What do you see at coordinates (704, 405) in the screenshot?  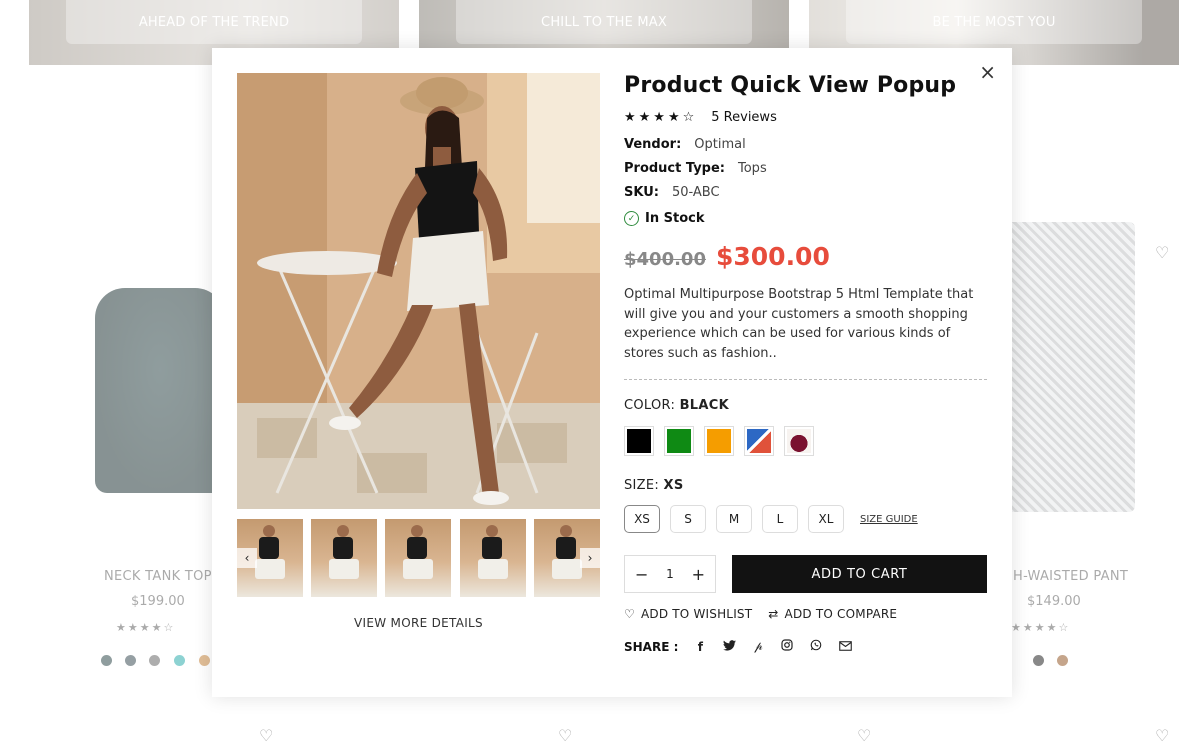 I see `selected-color: BLACK` at bounding box center [704, 405].